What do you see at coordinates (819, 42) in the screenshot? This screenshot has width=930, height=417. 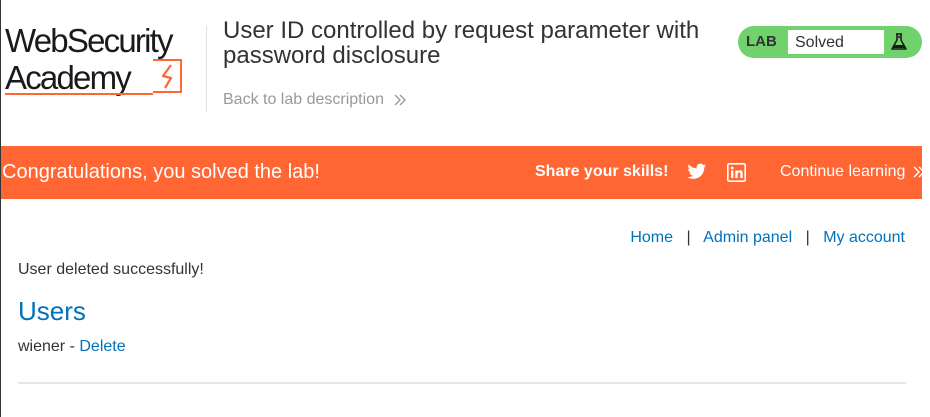 I see `lab-status-value: Solved` at bounding box center [819, 42].